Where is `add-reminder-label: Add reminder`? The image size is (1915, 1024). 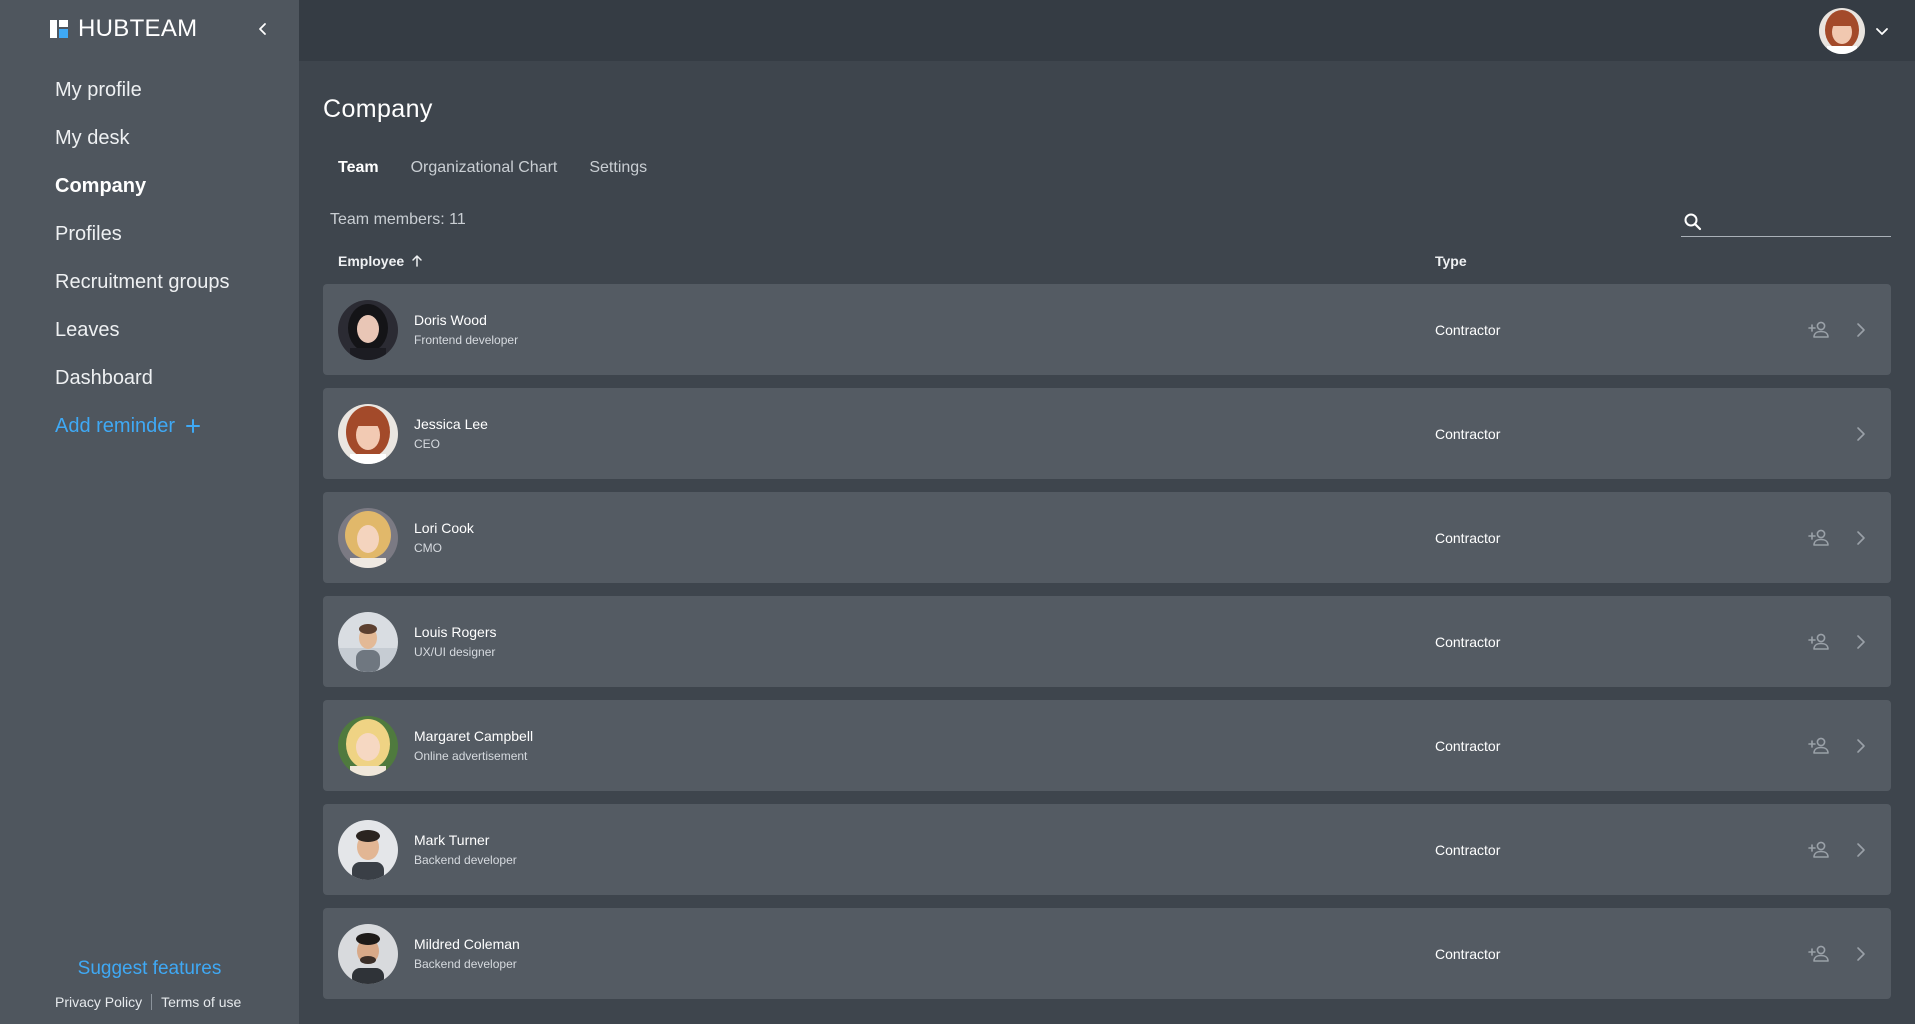 add-reminder-label: Add reminder is located at coordinates (115, 425).